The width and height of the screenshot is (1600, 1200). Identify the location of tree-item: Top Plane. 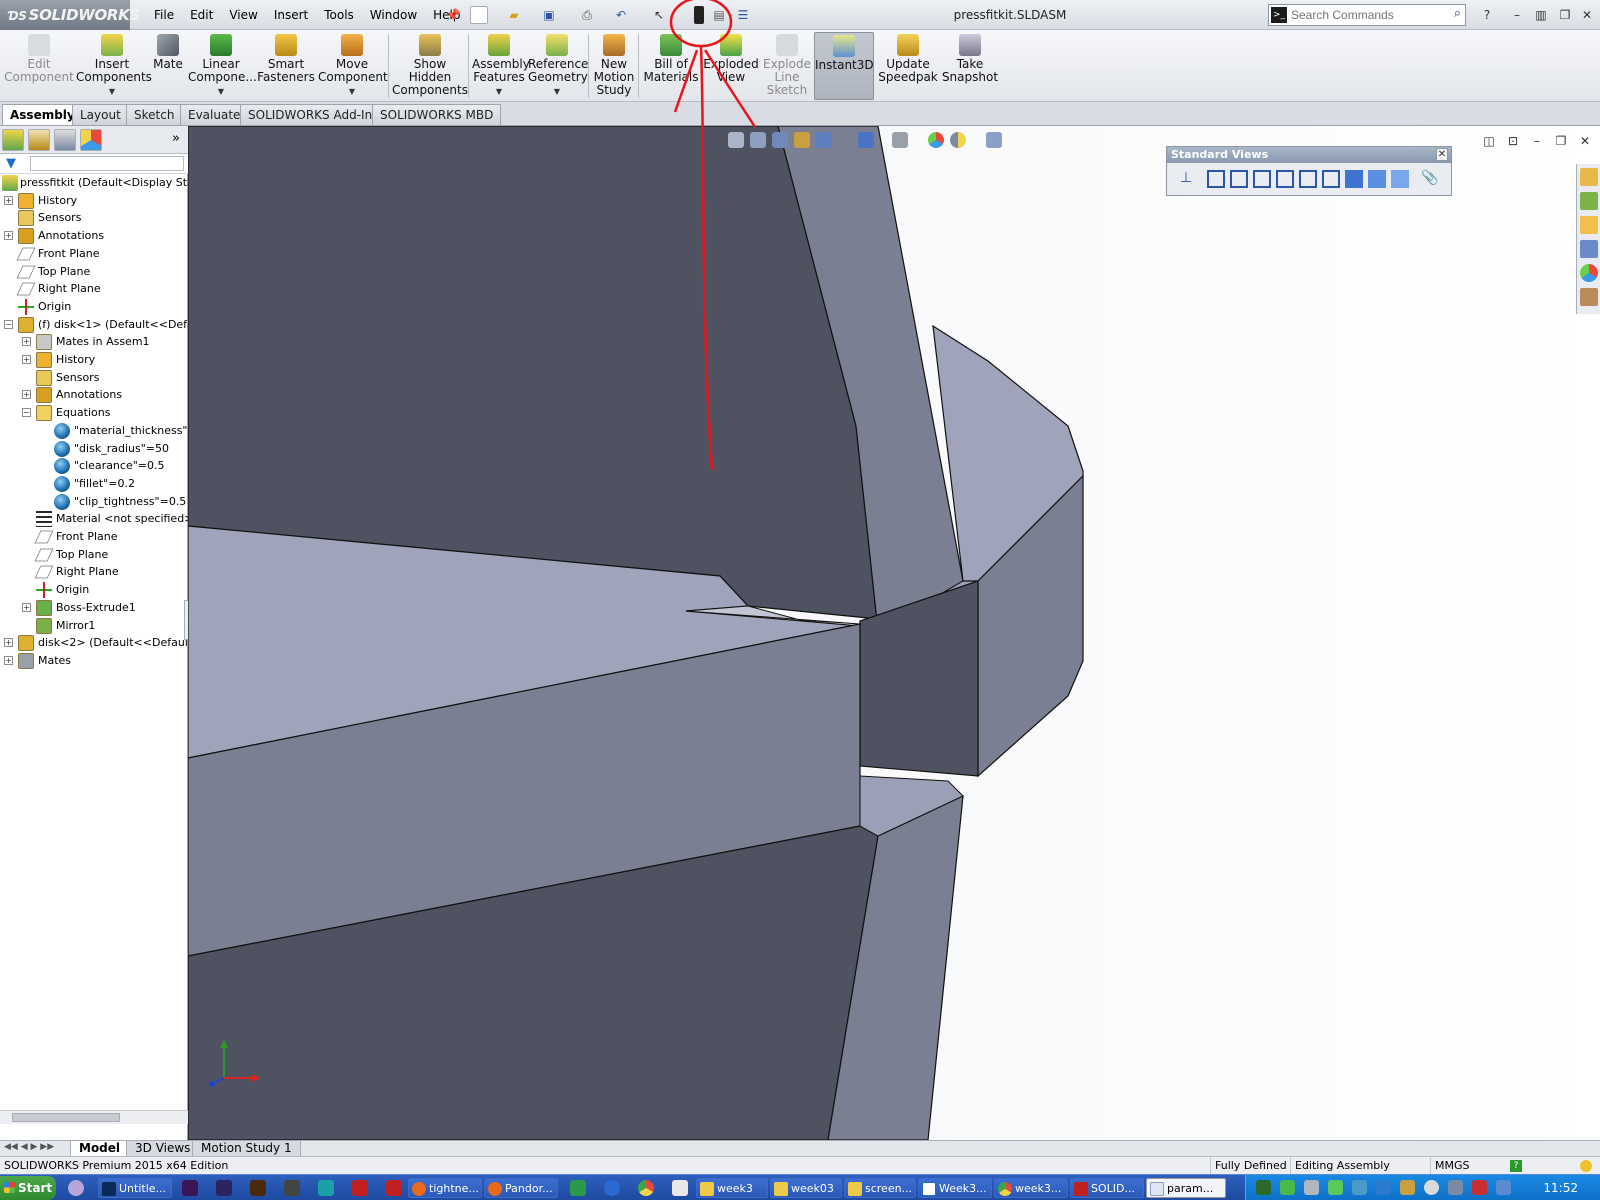
(94, 272).